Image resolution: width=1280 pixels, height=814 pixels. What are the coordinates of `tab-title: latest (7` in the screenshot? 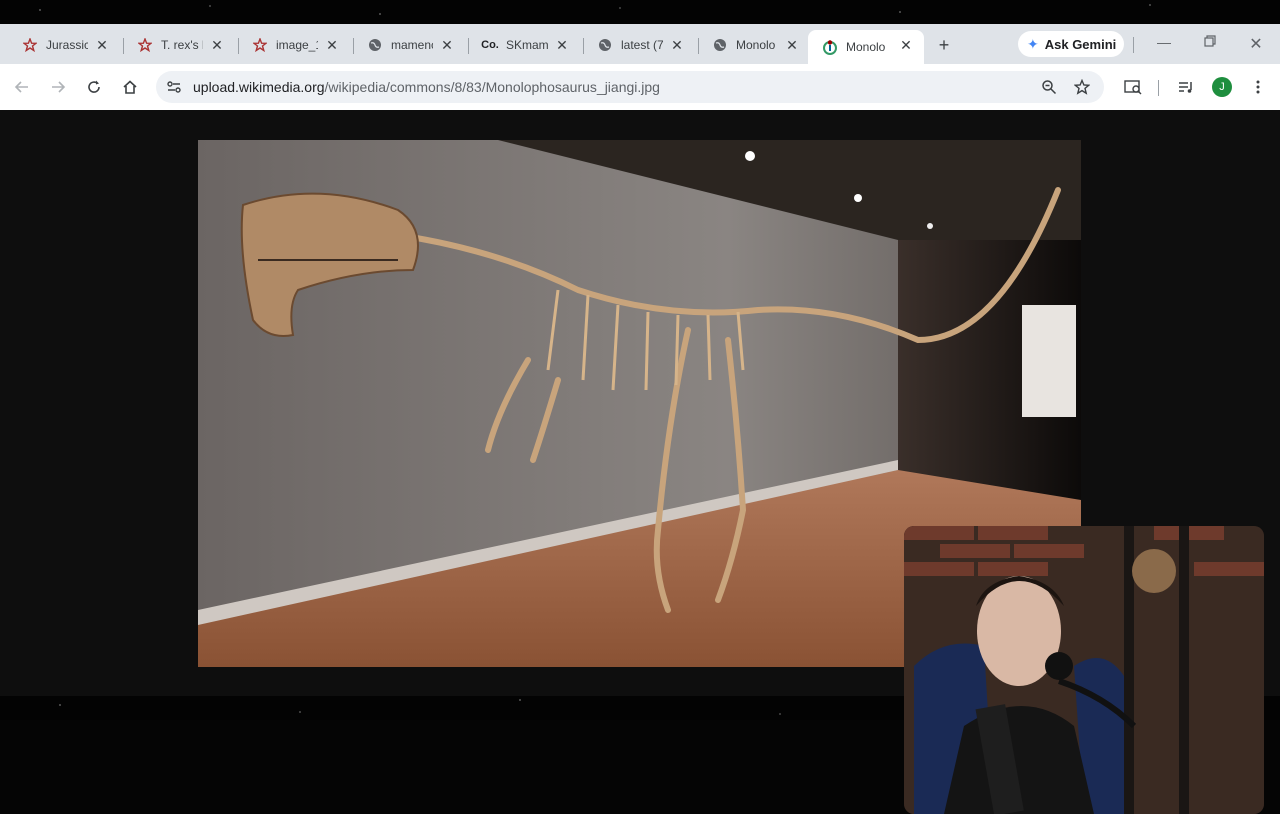 It's located at (642, 45).